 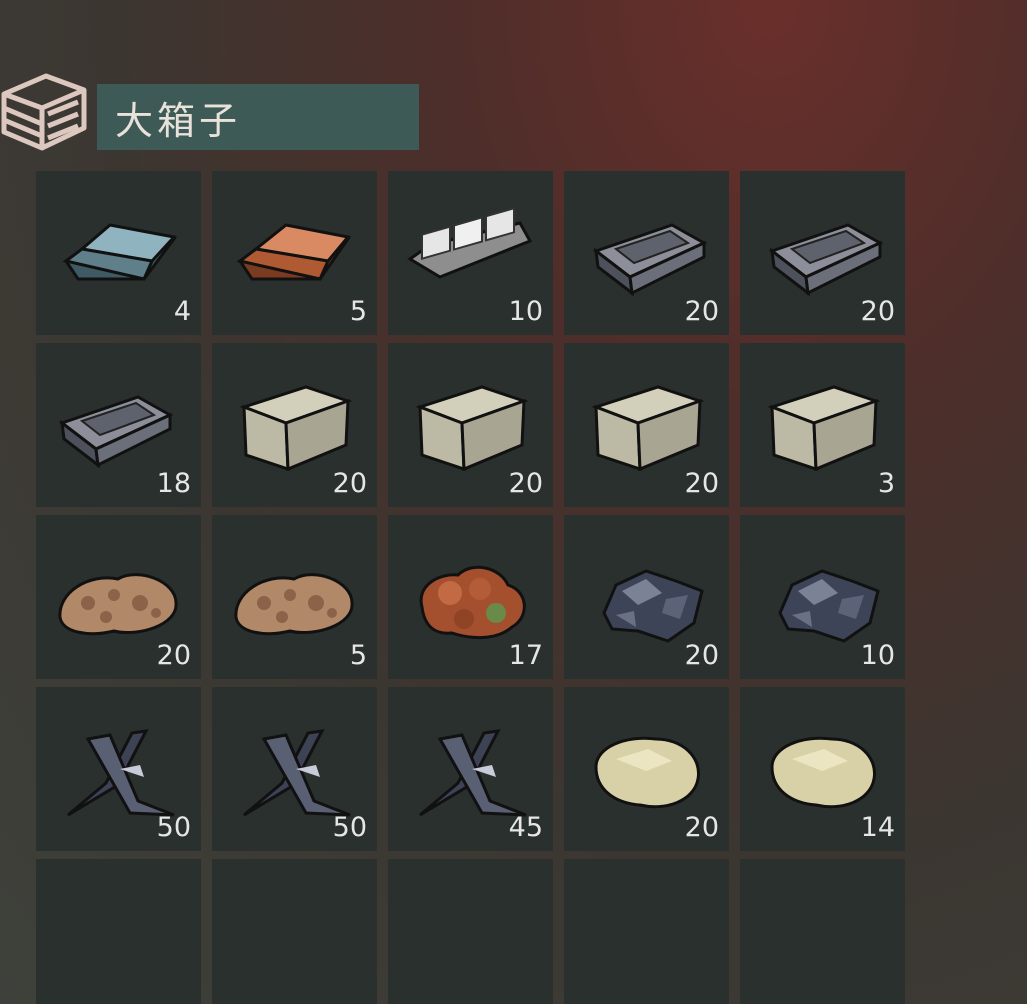 I want to click on container-title-bar: 大箱子, so click(x=258, y=117).